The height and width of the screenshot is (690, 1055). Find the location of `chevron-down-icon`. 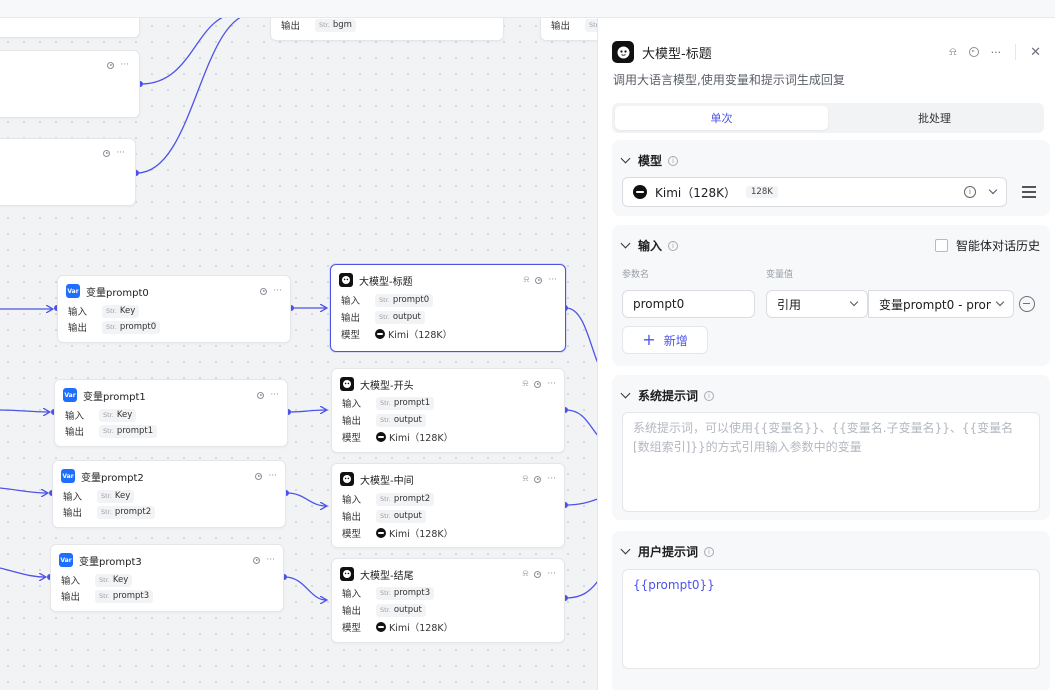

chevron-down-icon is located at coordinates (1000, 302).